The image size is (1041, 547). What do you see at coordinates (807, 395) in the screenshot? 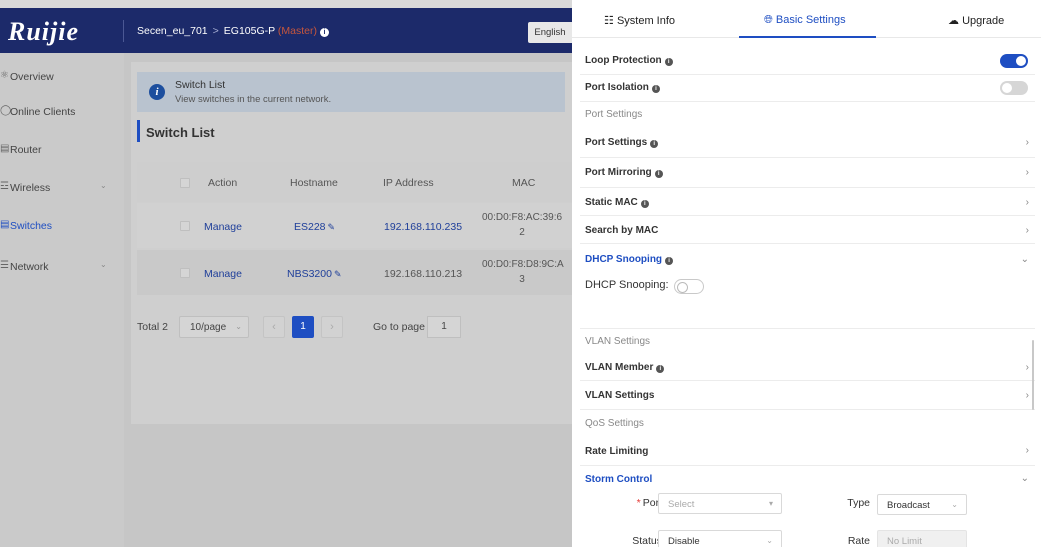
I see `vlan-settings-row: VLAN Settings ›` at bounding box center [807, 395].